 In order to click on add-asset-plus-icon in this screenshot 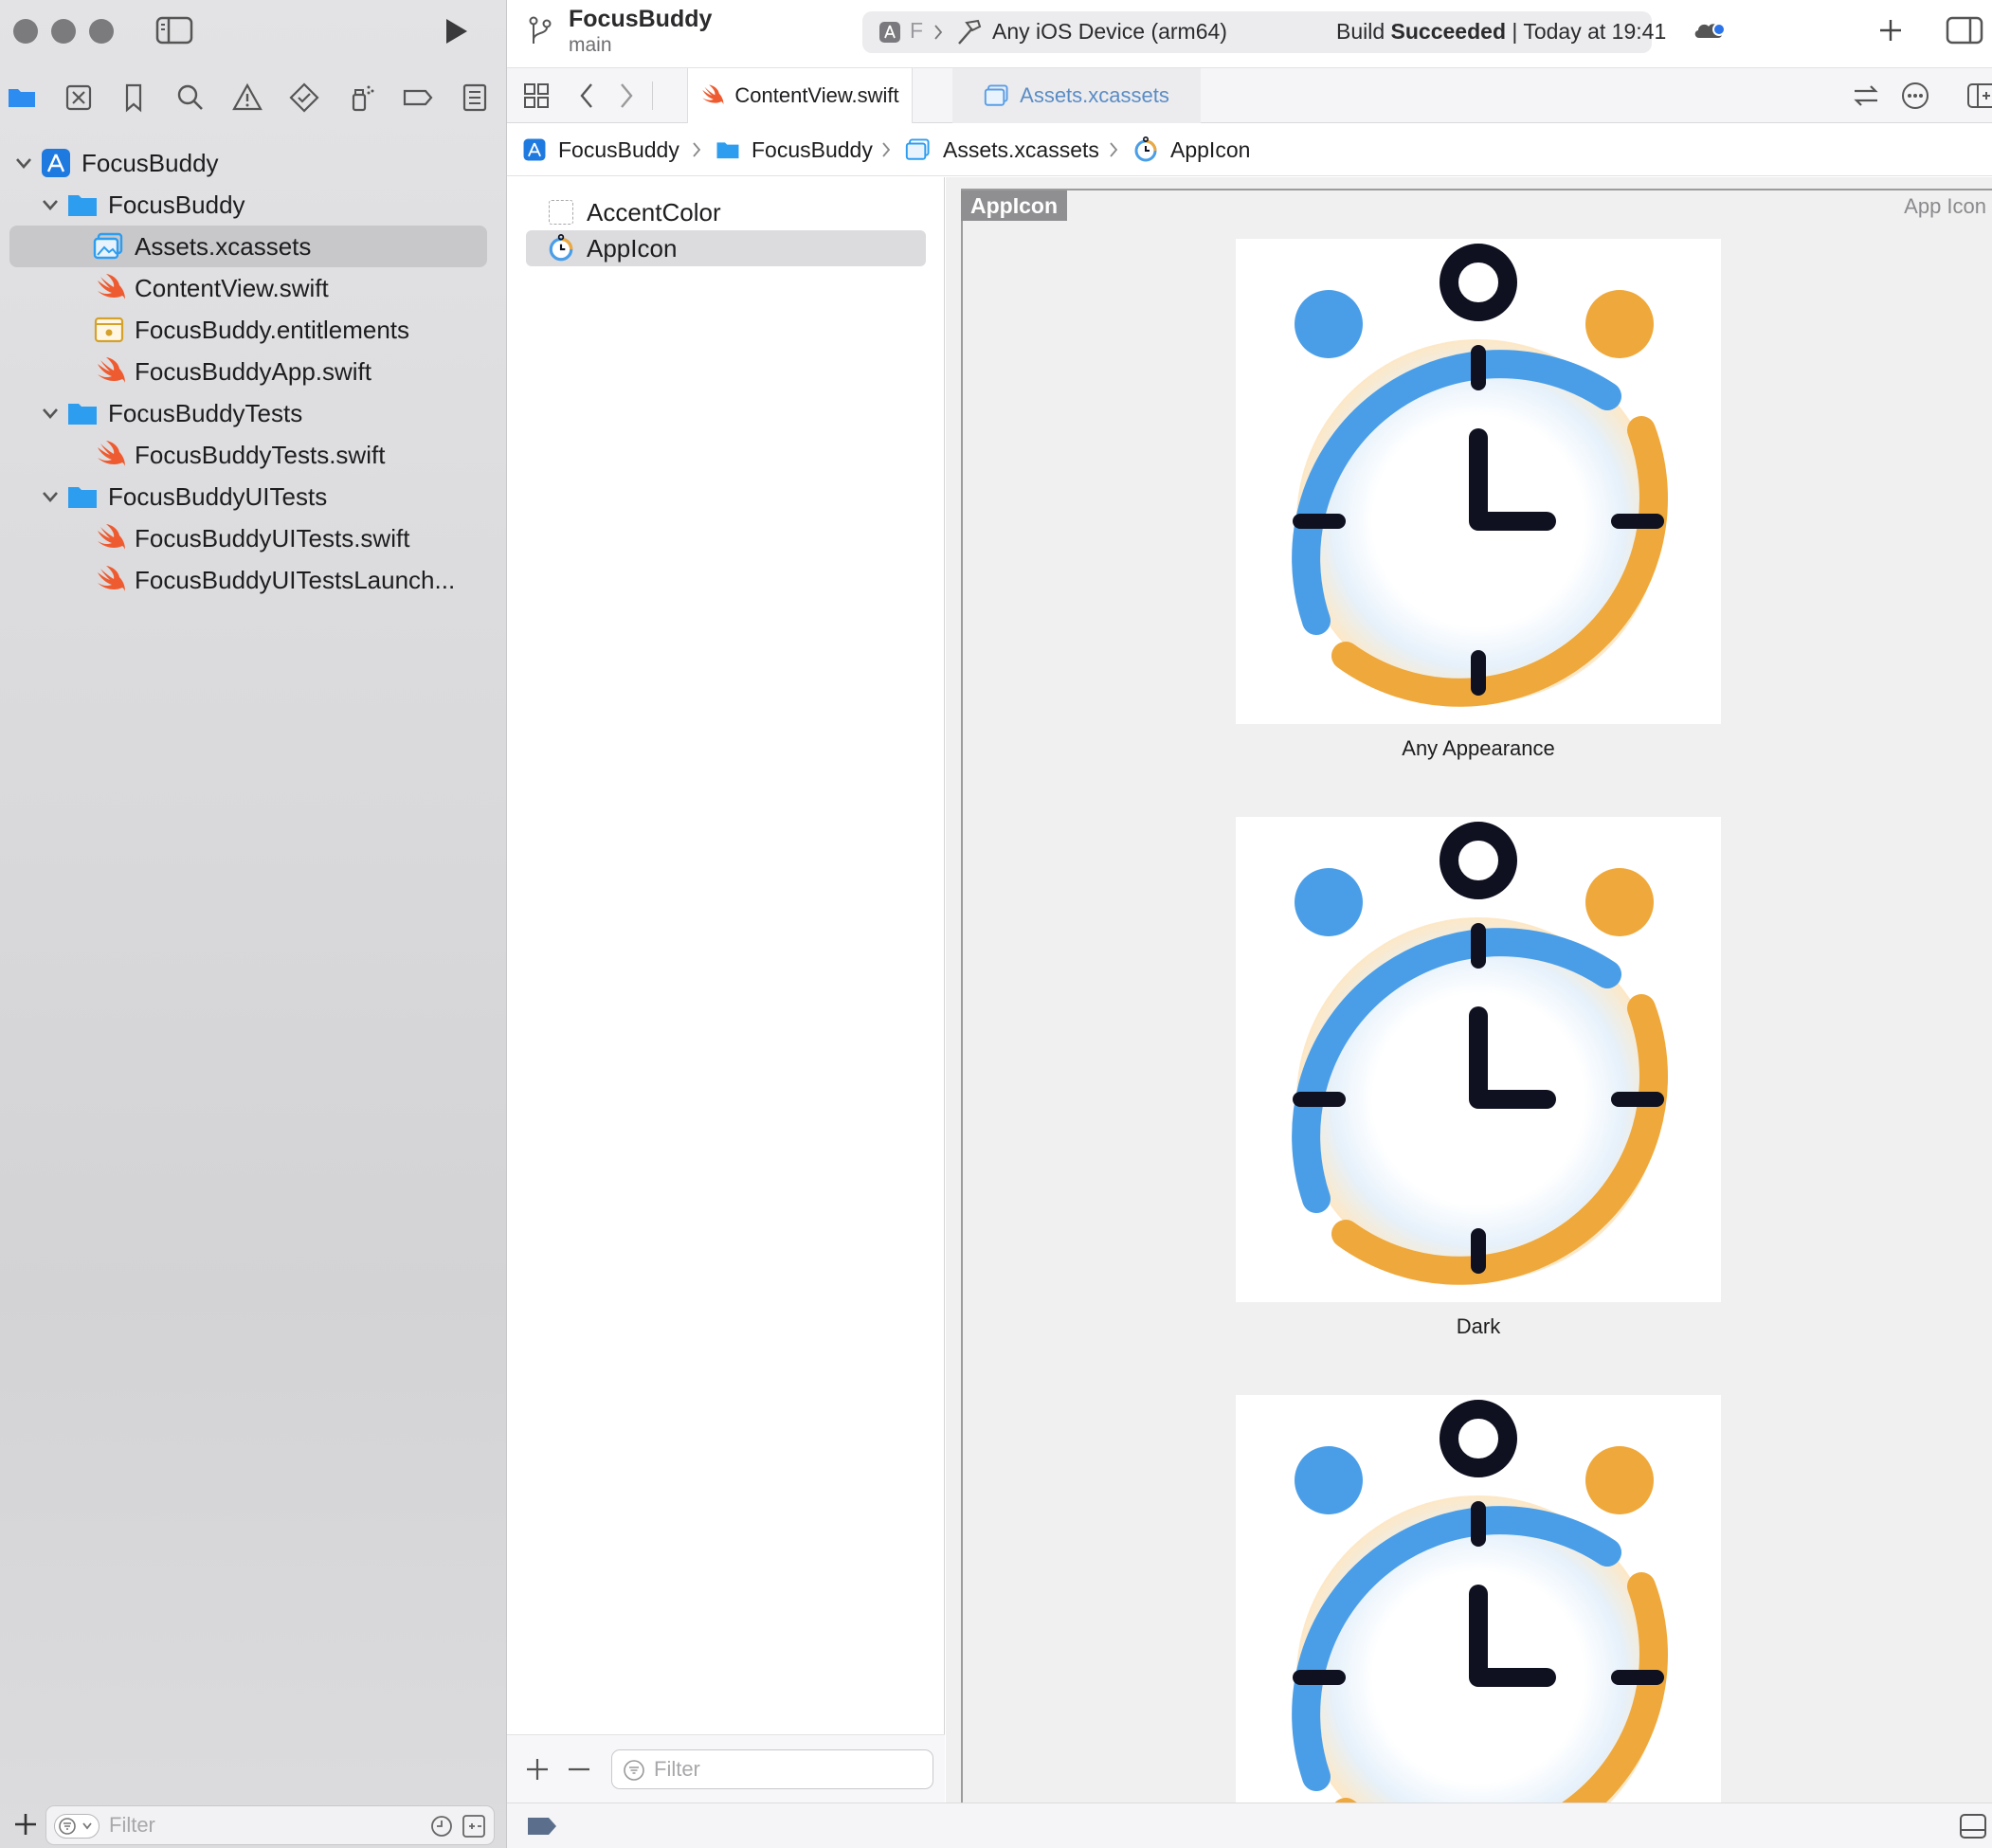, I will do `click(537, 1769)`.